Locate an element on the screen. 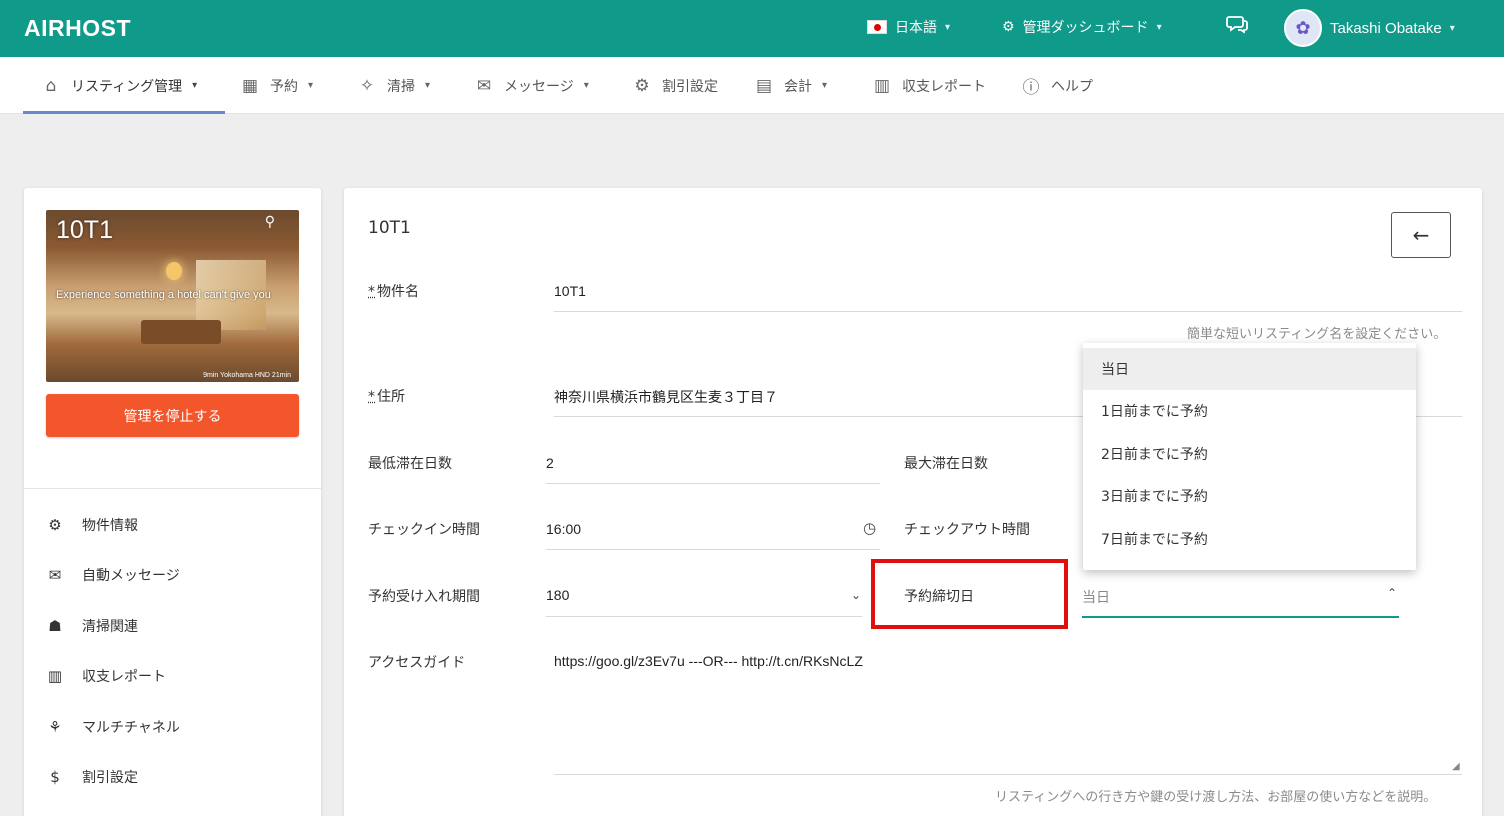 The width and height of the screenshot is (1504, 816). gear-icon: ⚙ is located at coordinates (642, 85).